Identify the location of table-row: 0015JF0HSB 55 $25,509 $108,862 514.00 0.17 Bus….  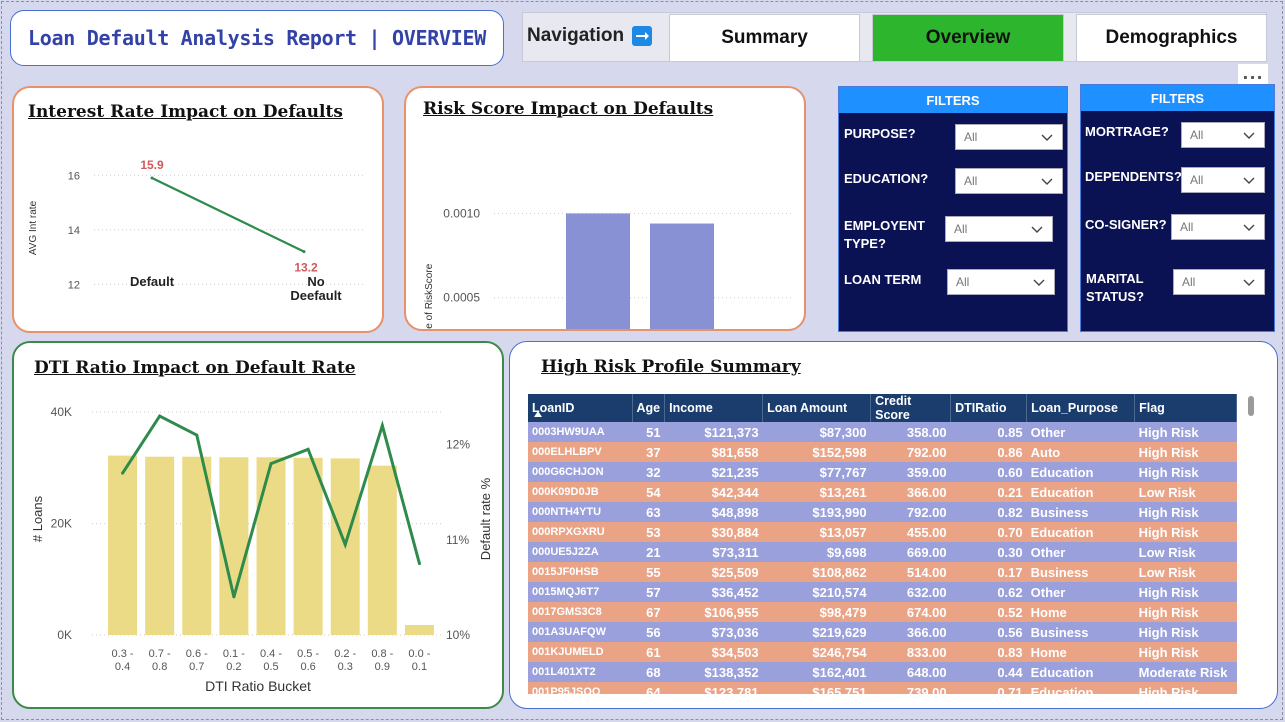
(882, 572).